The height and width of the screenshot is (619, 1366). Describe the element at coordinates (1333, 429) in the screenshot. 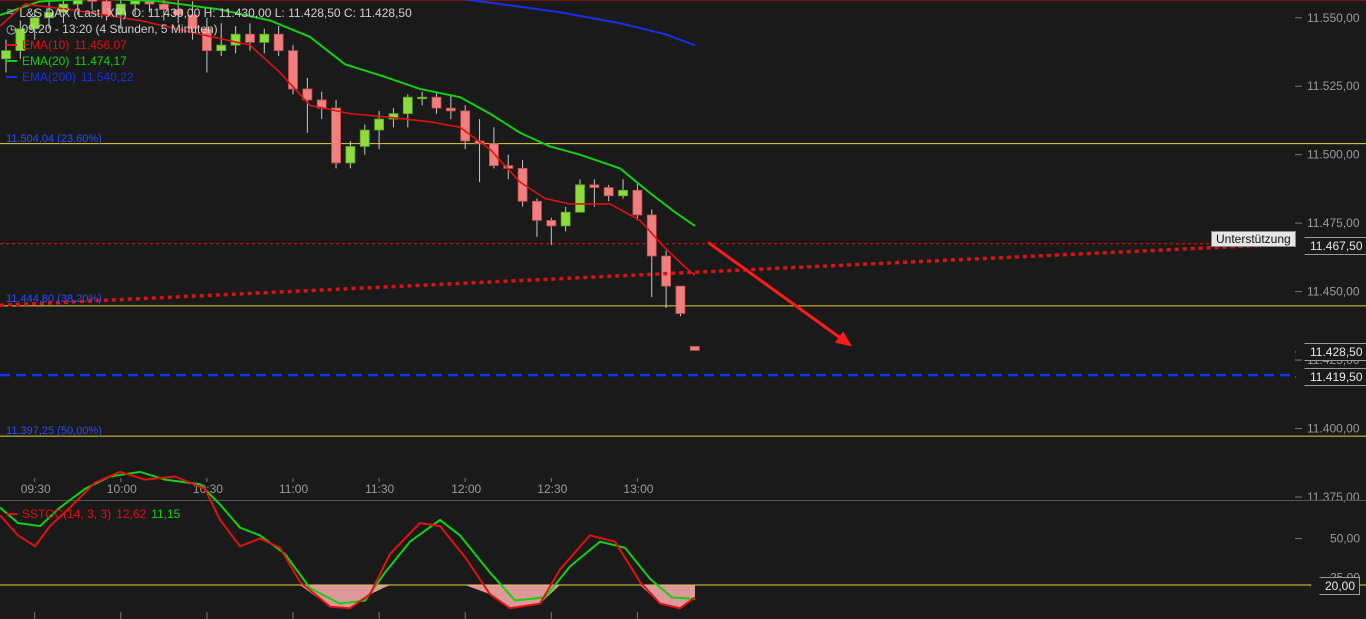

I see `y-tick-label: 11.400,00` at that location.